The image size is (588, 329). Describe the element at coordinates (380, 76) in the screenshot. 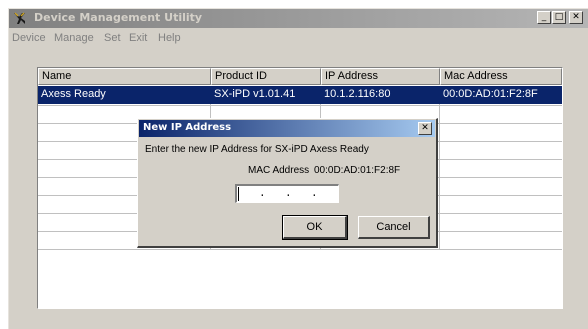

I see `column-header-ip-address: IP Address` at that location.